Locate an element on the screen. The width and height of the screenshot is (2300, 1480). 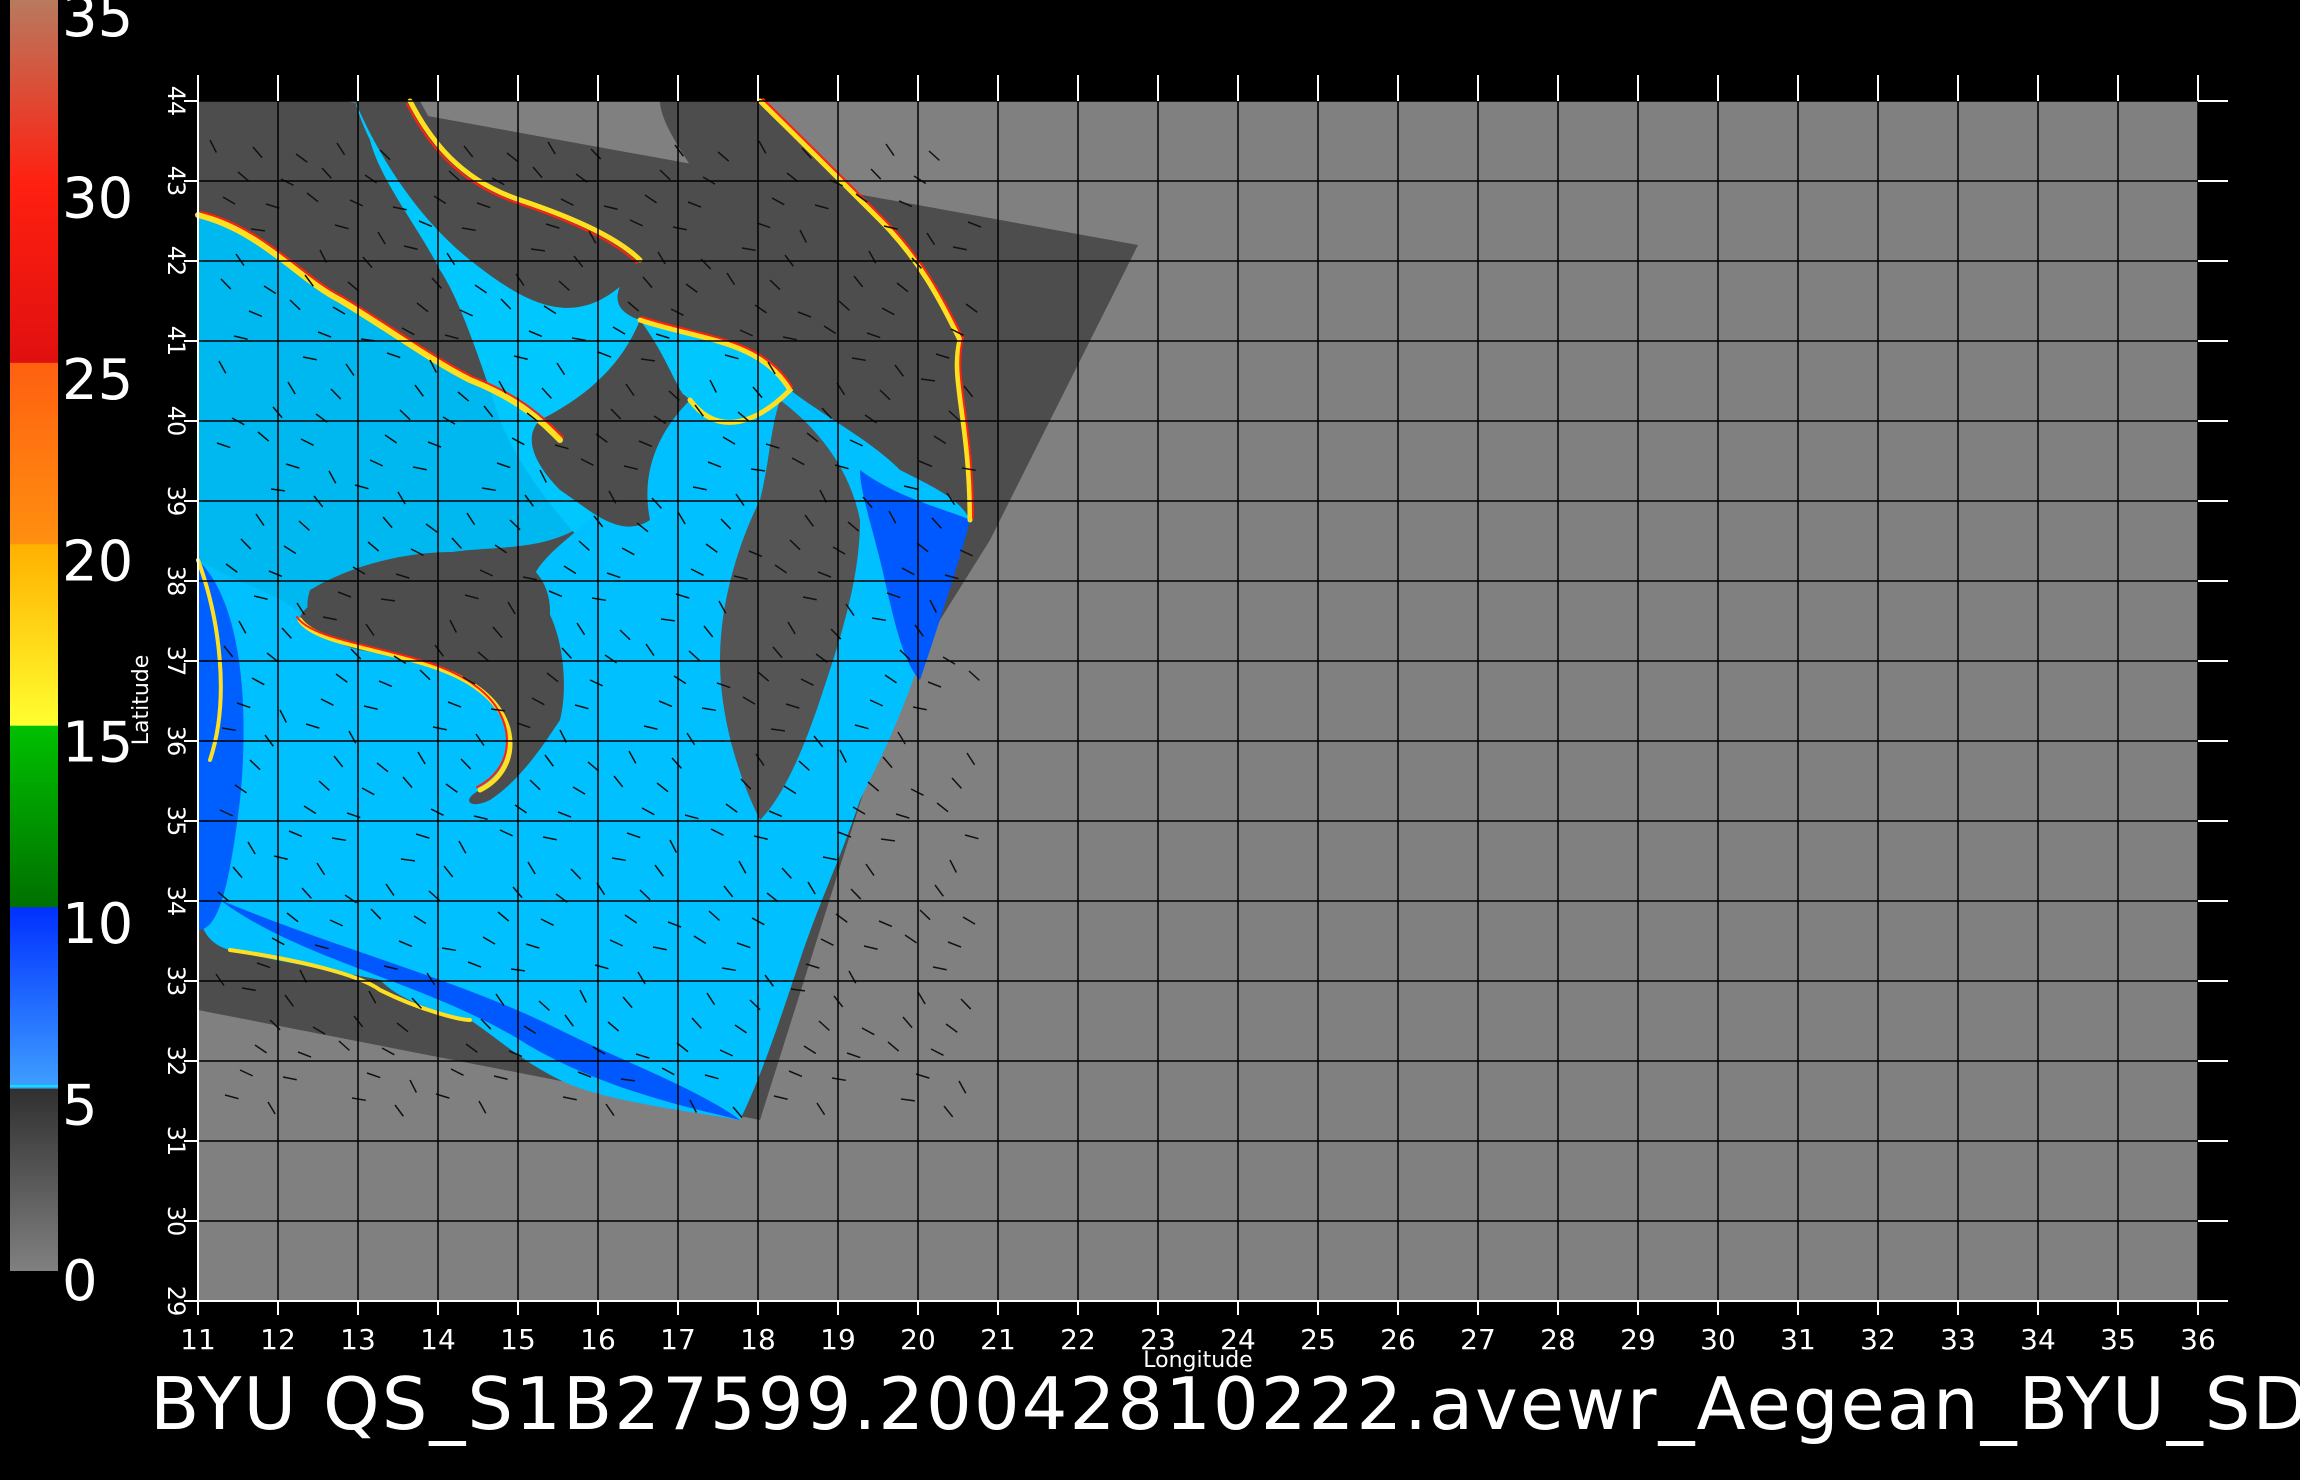
y-tick-label: 44 is located at coordinates (176, 101).